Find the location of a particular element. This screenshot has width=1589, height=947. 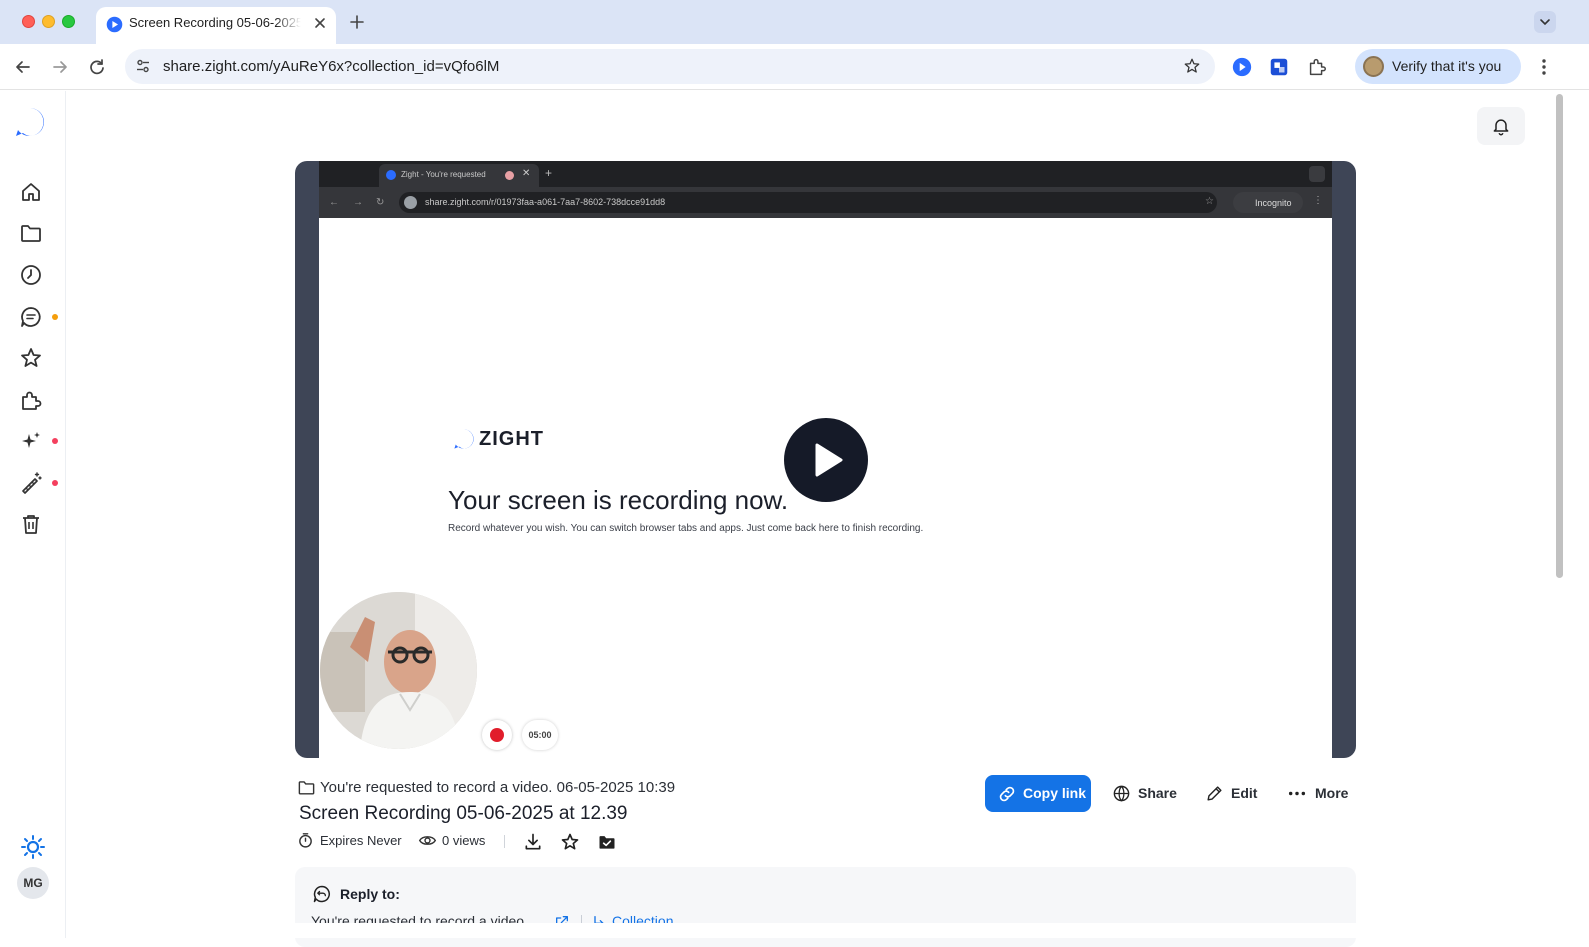

puzzle-icon is located at coordinates (31, 400).